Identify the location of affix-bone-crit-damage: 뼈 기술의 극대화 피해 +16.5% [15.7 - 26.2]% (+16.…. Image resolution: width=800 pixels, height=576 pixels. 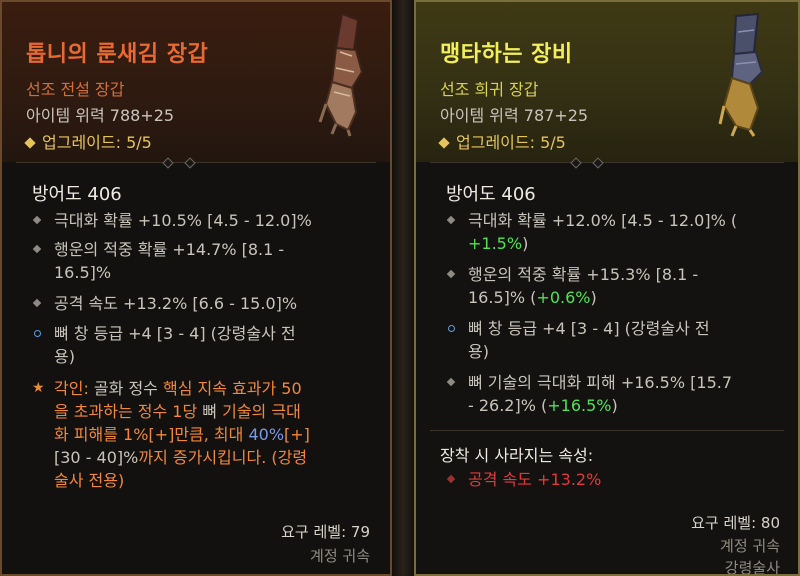
(589, 394).